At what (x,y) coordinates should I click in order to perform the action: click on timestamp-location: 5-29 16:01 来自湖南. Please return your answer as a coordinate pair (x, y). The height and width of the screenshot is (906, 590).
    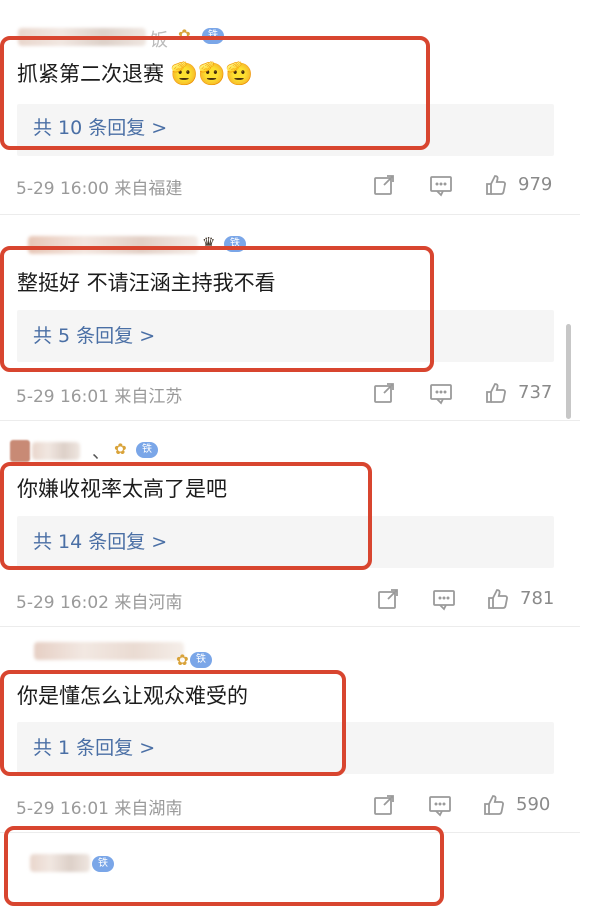
    Looking at the image, I should click on (99, 809).